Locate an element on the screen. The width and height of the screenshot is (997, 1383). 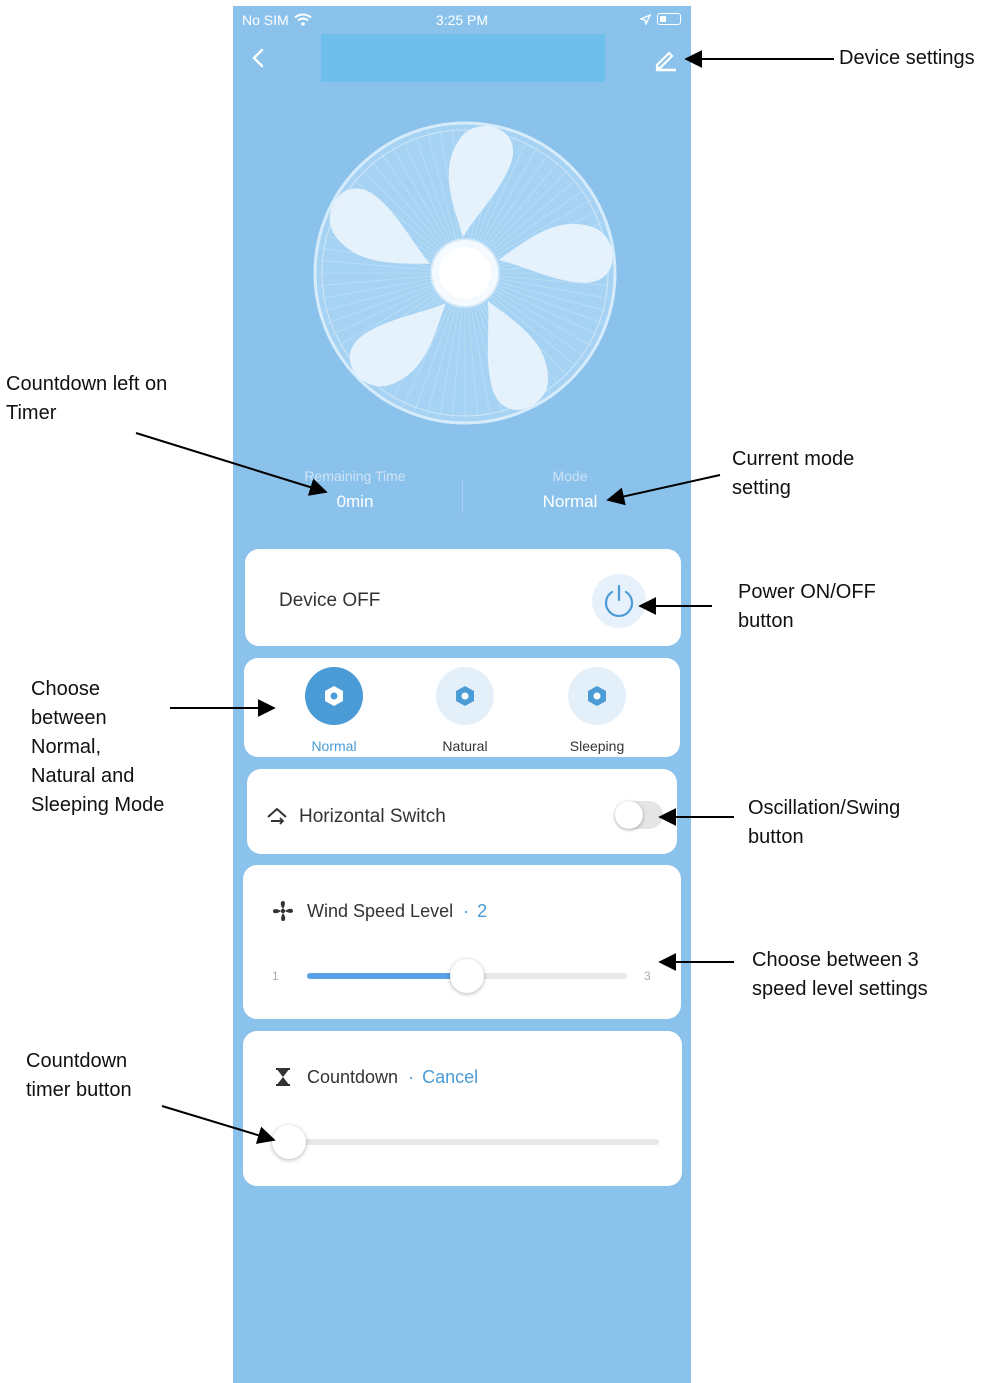
annotation-timer: Countdown timer button is located at coordinates (79, 1075).